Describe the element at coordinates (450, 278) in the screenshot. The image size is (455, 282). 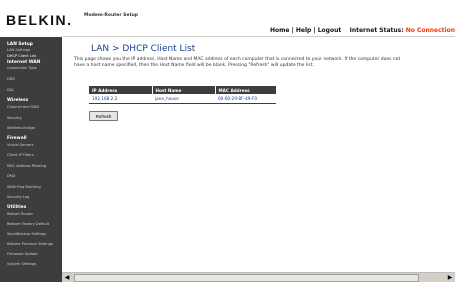
I see `scroll-right-arrow-icon: ▶` at that location.